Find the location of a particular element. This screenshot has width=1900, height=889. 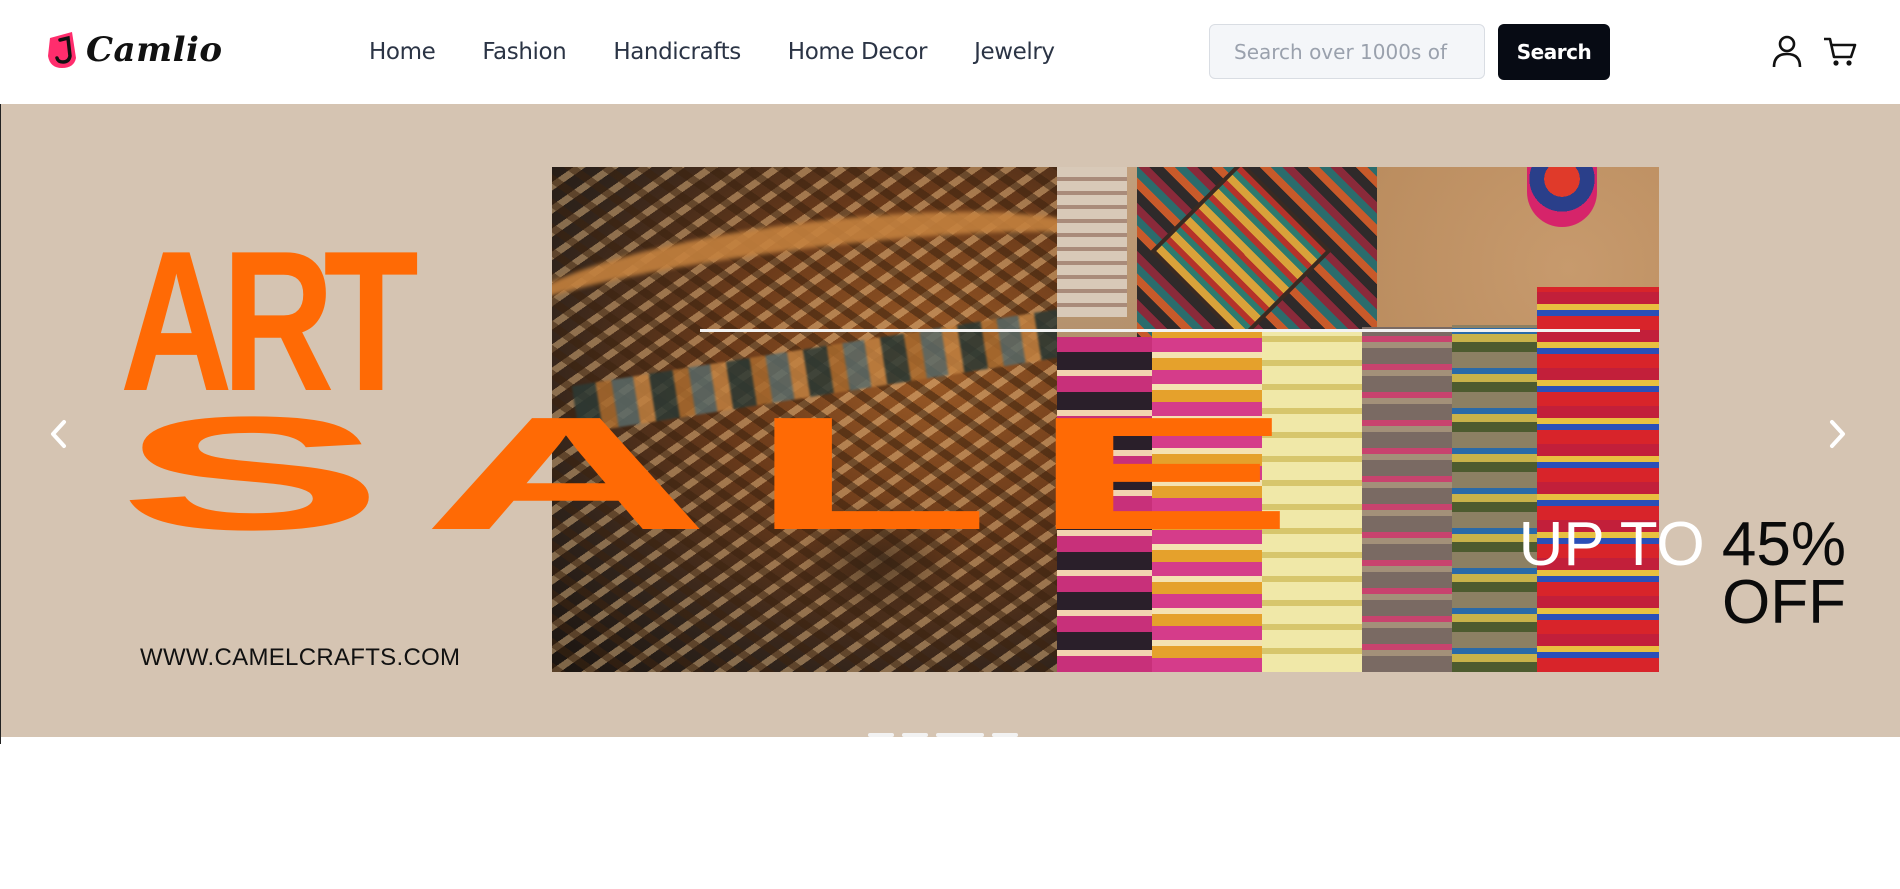

user-icon is located at coordinates (1787, 51).